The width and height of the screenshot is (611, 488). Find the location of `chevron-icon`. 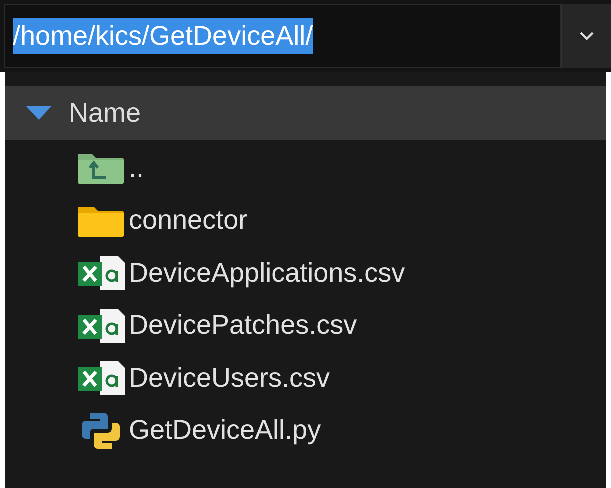

chevron-icon is located at coordinates (586, 36).